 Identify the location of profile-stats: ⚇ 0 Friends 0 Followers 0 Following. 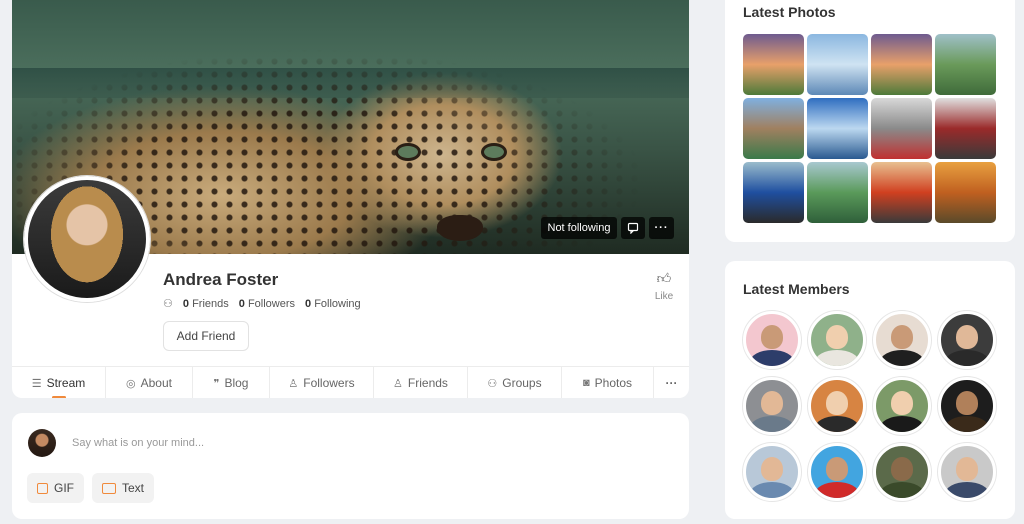
(262, 304).